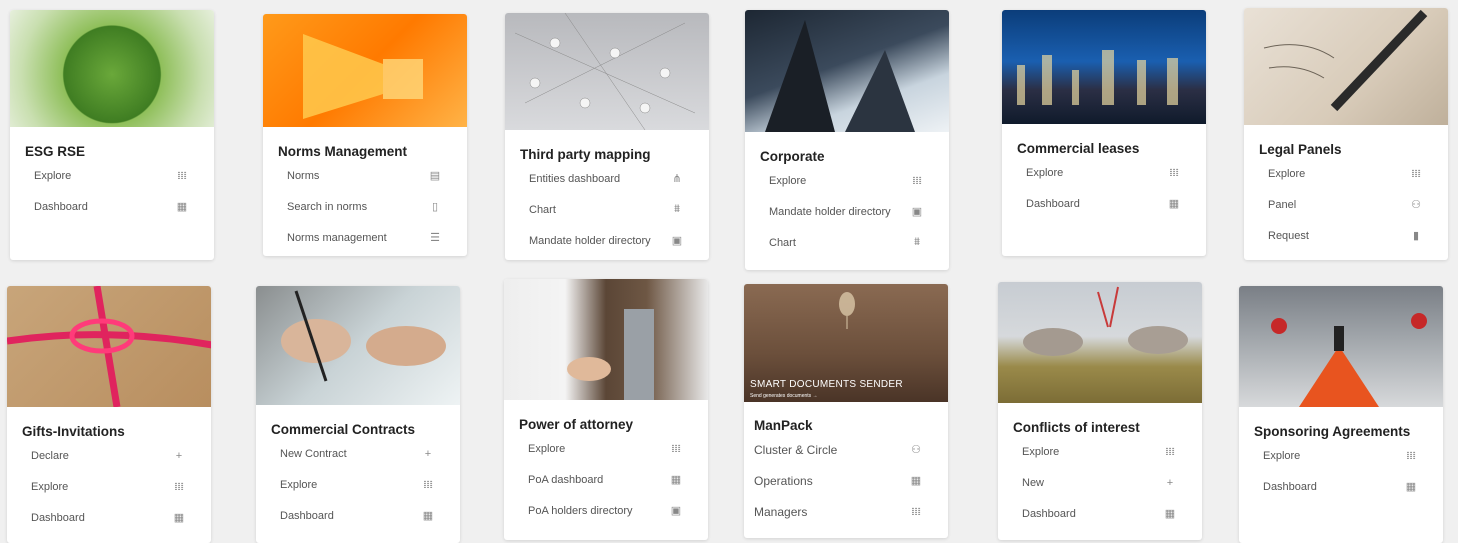 The height and width of the screenshot is (543, 1458). What do you see at coordinates (112, 68) in the screenshot?
I see `esg-globe-image` at bounding box center [112, 68].